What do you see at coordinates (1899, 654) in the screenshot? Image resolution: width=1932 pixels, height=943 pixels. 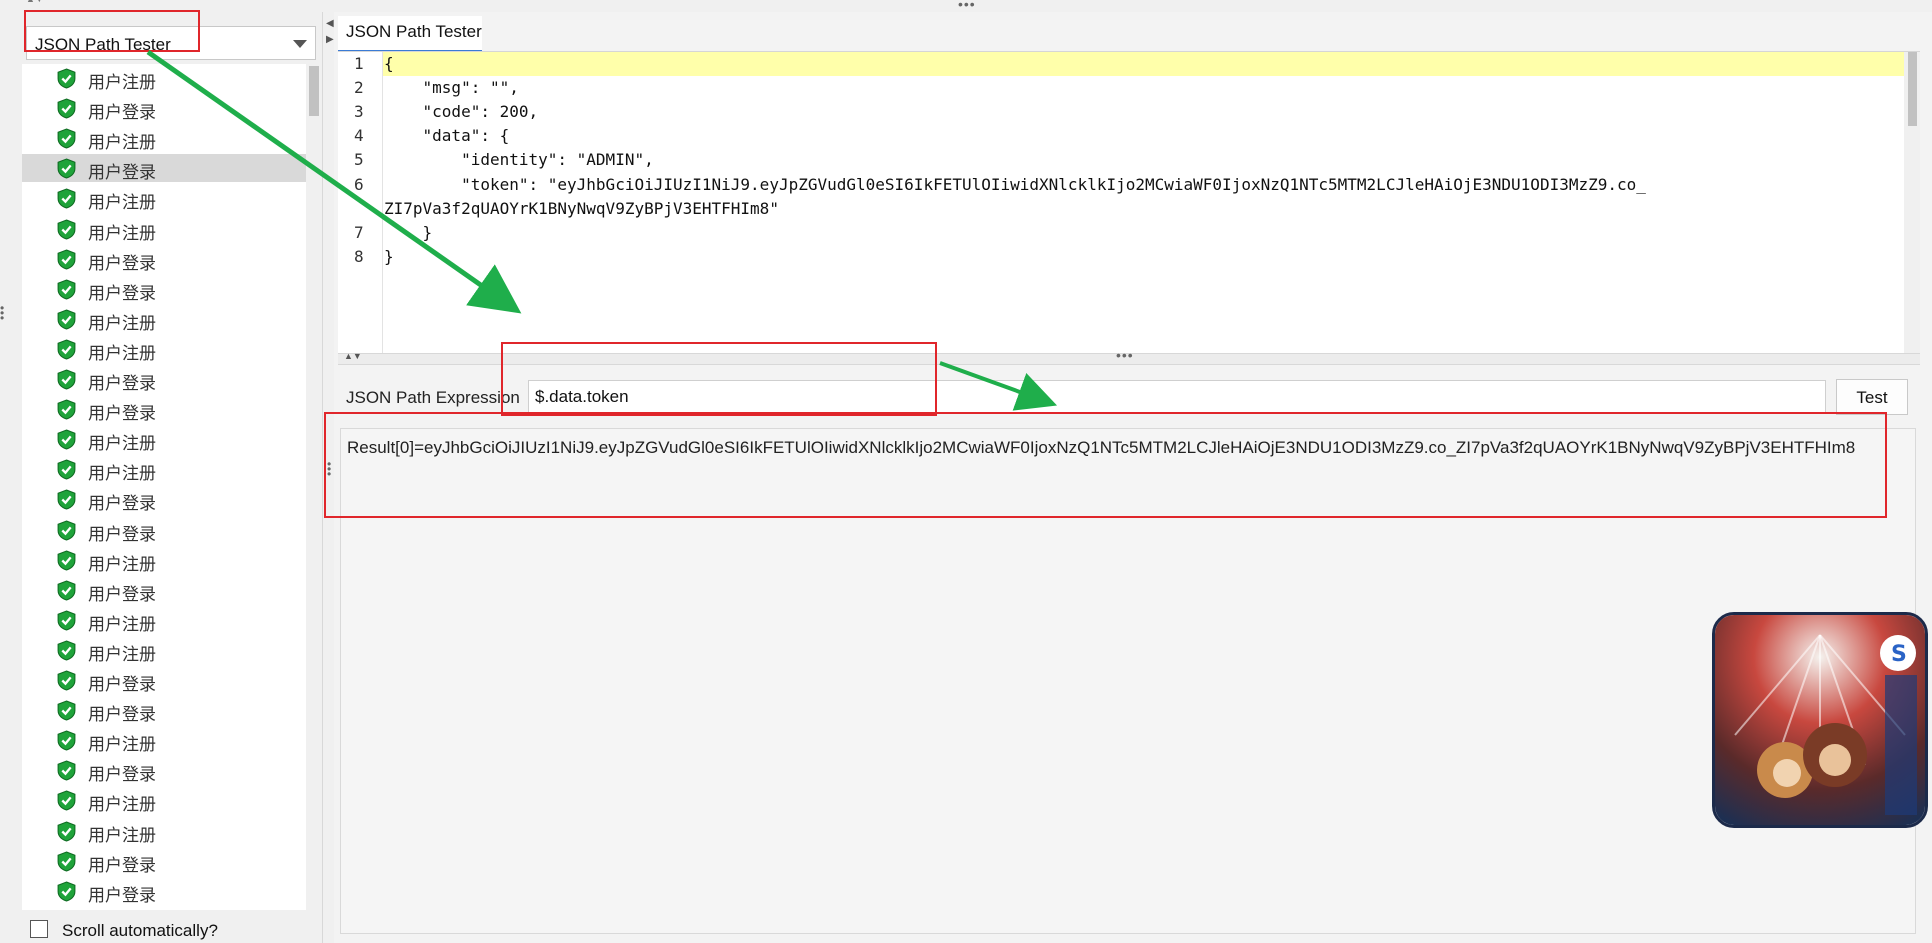 I see `svg-text: S` at bounding box center [1899, 654].